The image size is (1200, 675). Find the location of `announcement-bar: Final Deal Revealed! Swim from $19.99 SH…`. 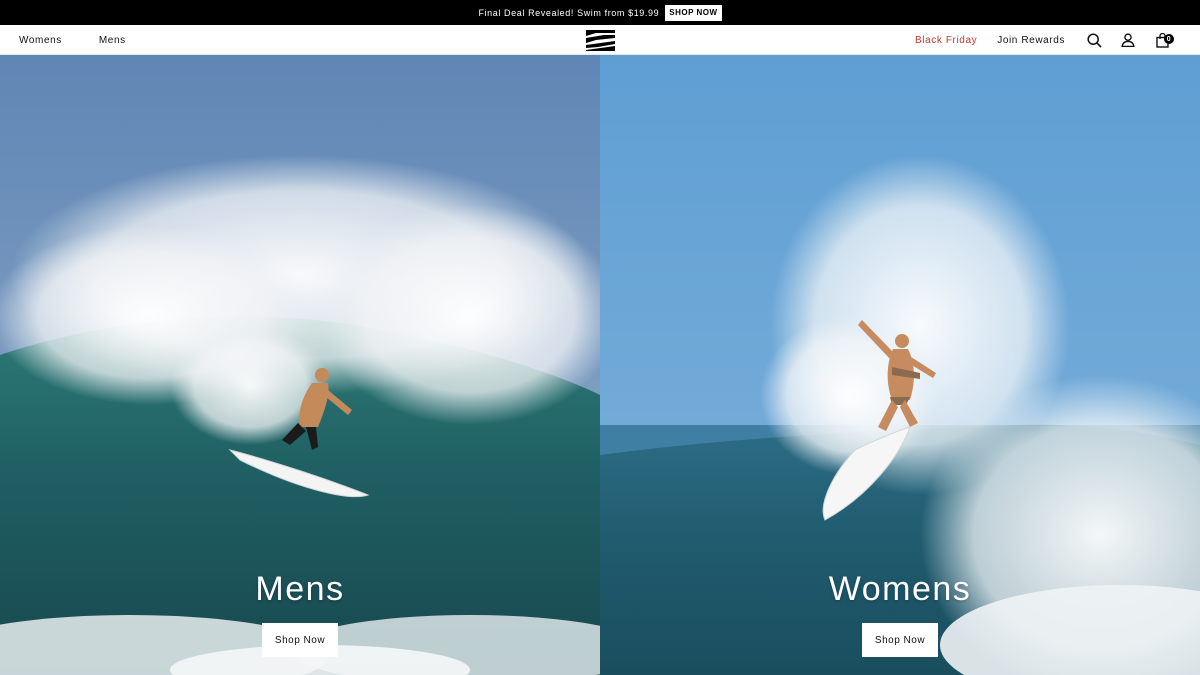

announcement-bar: Final Deal Revealed! Swim from $19.99 SH… is located at coordinates (600, 12).